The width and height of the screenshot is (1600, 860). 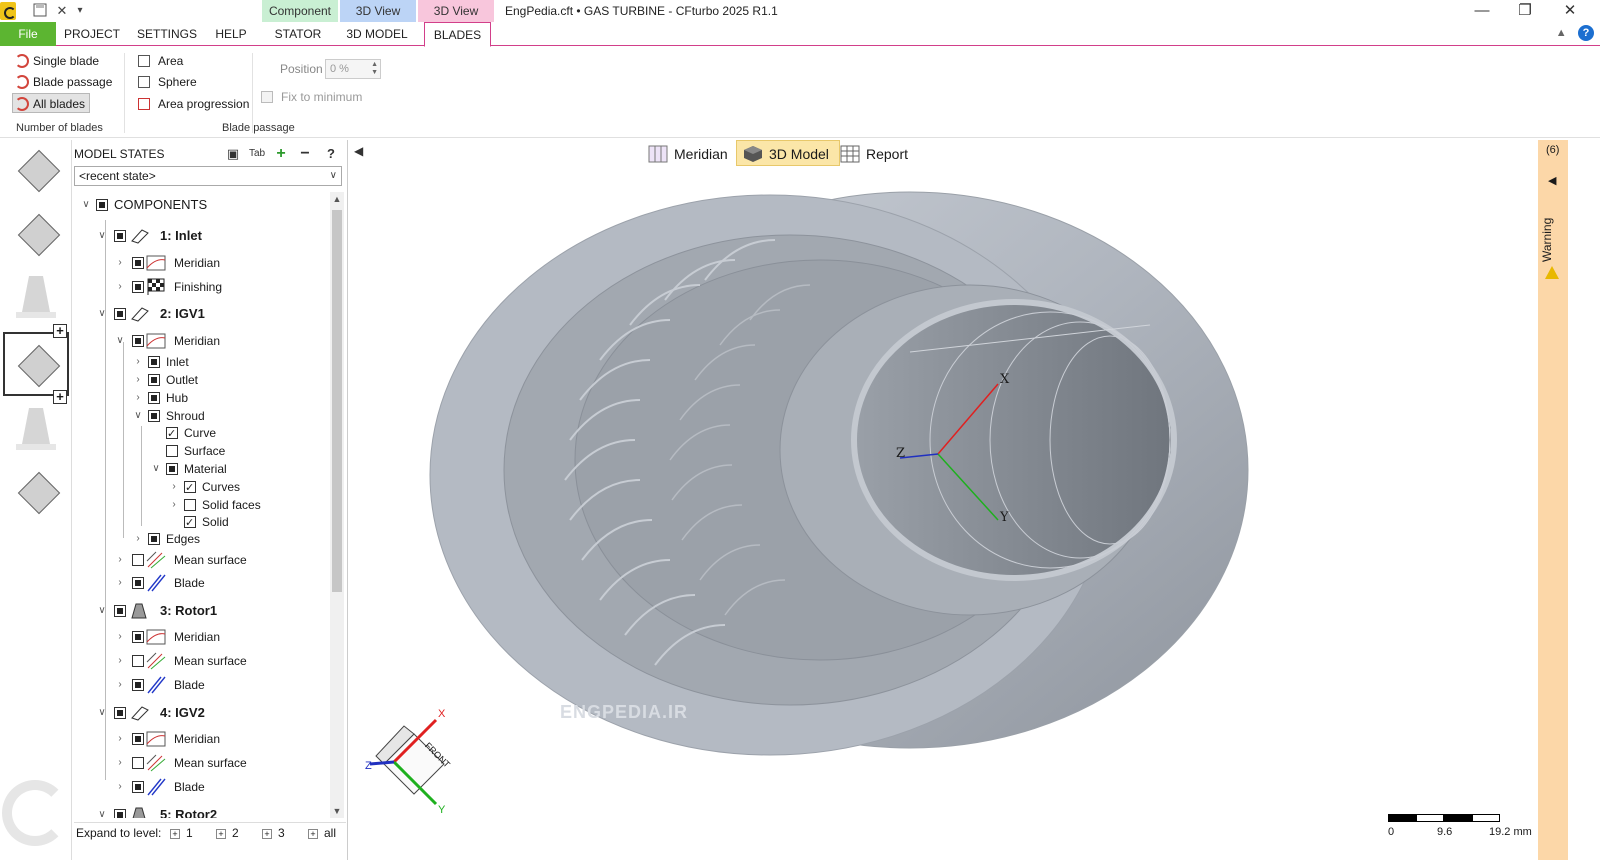 What do you see at coordinates (28, 34) in the screenshot?
I see `tab-file: File` at bounding box center [28, 34].